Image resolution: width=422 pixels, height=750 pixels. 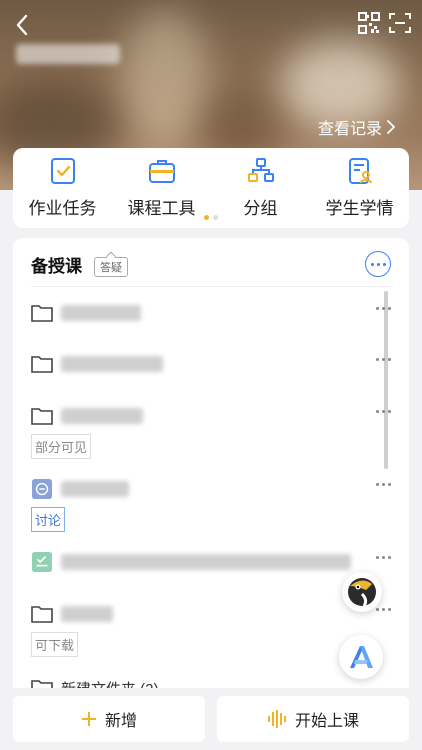 I want to click on add-new-button: 新增, so click(x=109, y=719).